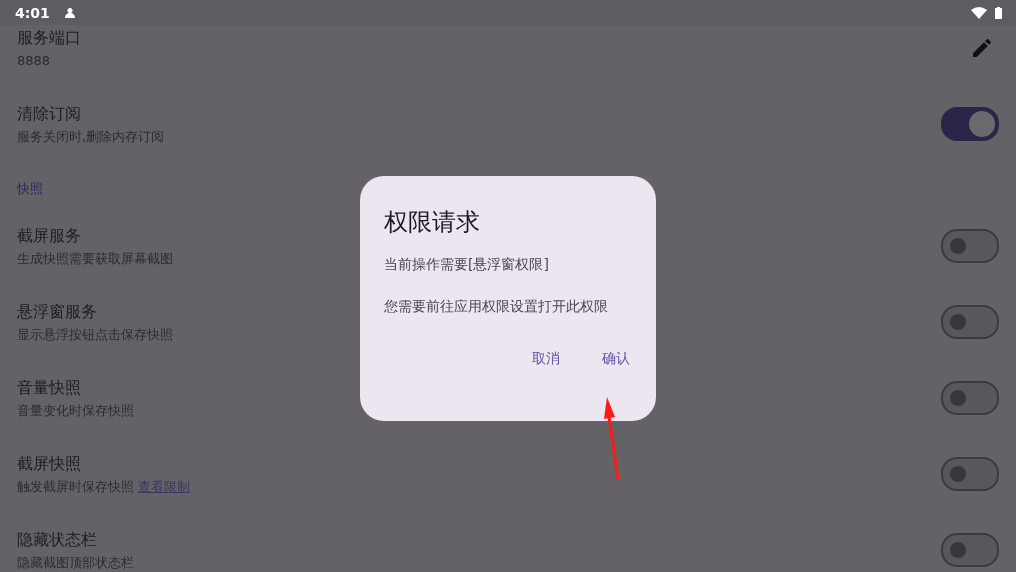 The width and height of the screenshot is (1016, 572). What do you see at coordinates (432, 222) in the screenshot?
I see `dialog-title: 权限请求` at bounding box center [432, 222].